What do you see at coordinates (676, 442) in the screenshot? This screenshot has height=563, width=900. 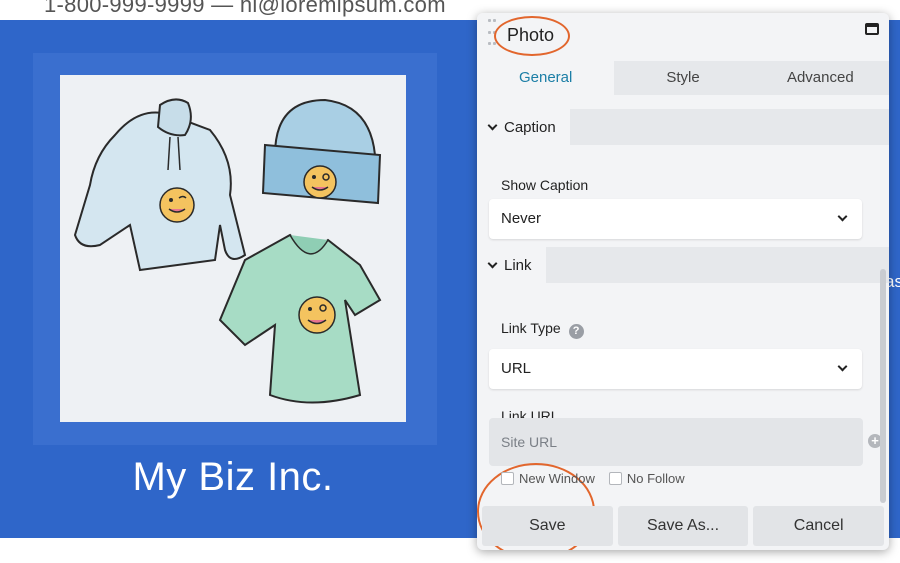 I see `link-url-input: Site URL` at bounding box center [676, 442].